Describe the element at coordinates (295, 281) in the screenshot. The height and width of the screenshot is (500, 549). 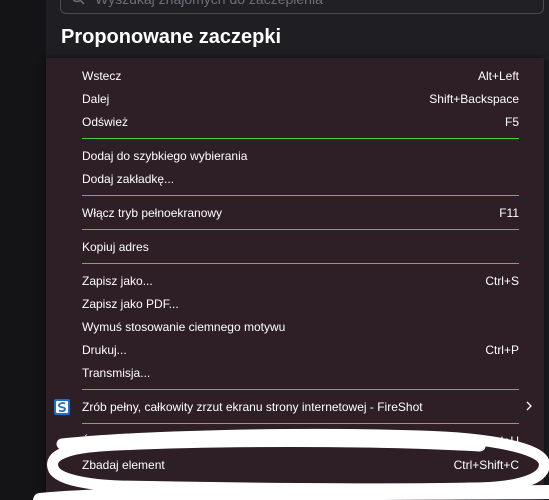
I see `menu-item-save-as: Zapisz jako... Ctrl+S` at that location.